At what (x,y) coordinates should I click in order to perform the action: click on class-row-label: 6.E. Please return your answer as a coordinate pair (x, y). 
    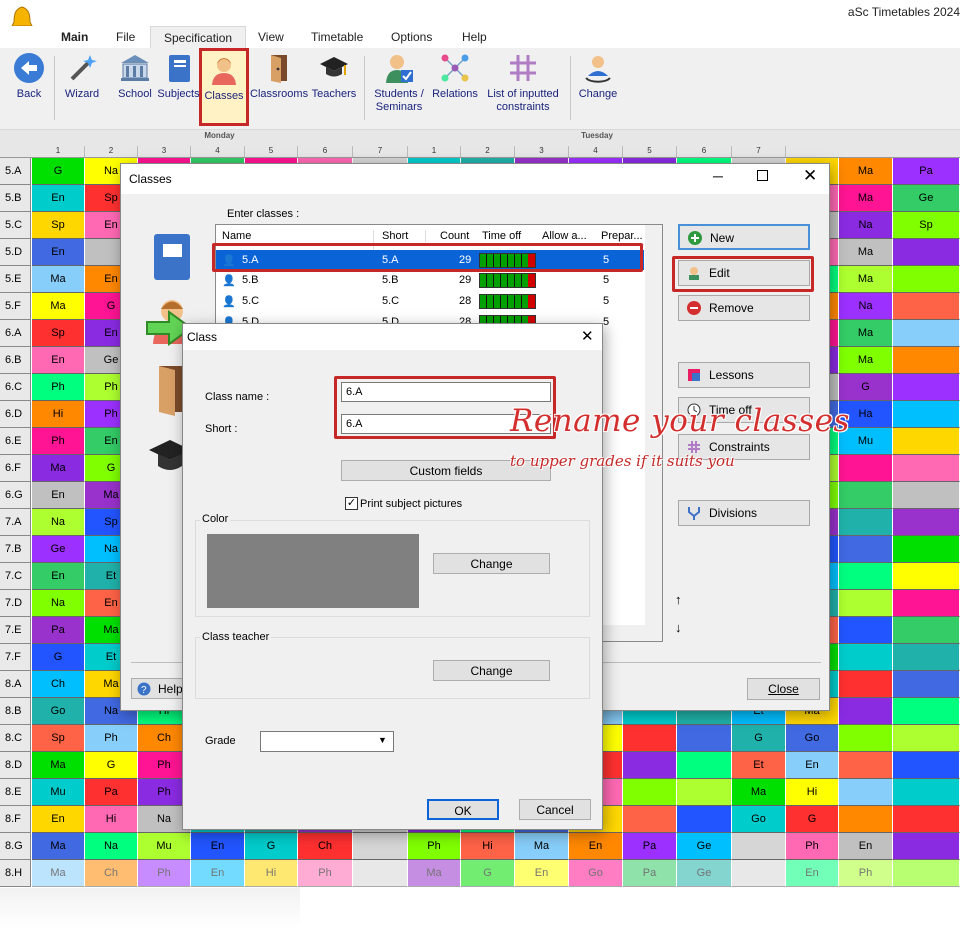
    Looking at the image, I should click on (15, 441).